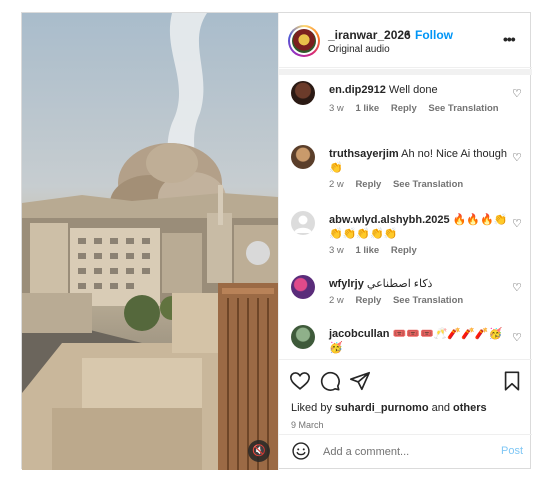 This screenshot has height=482, width=554. I want to click on comment-username: truthsayerjim, so click(364, 154).